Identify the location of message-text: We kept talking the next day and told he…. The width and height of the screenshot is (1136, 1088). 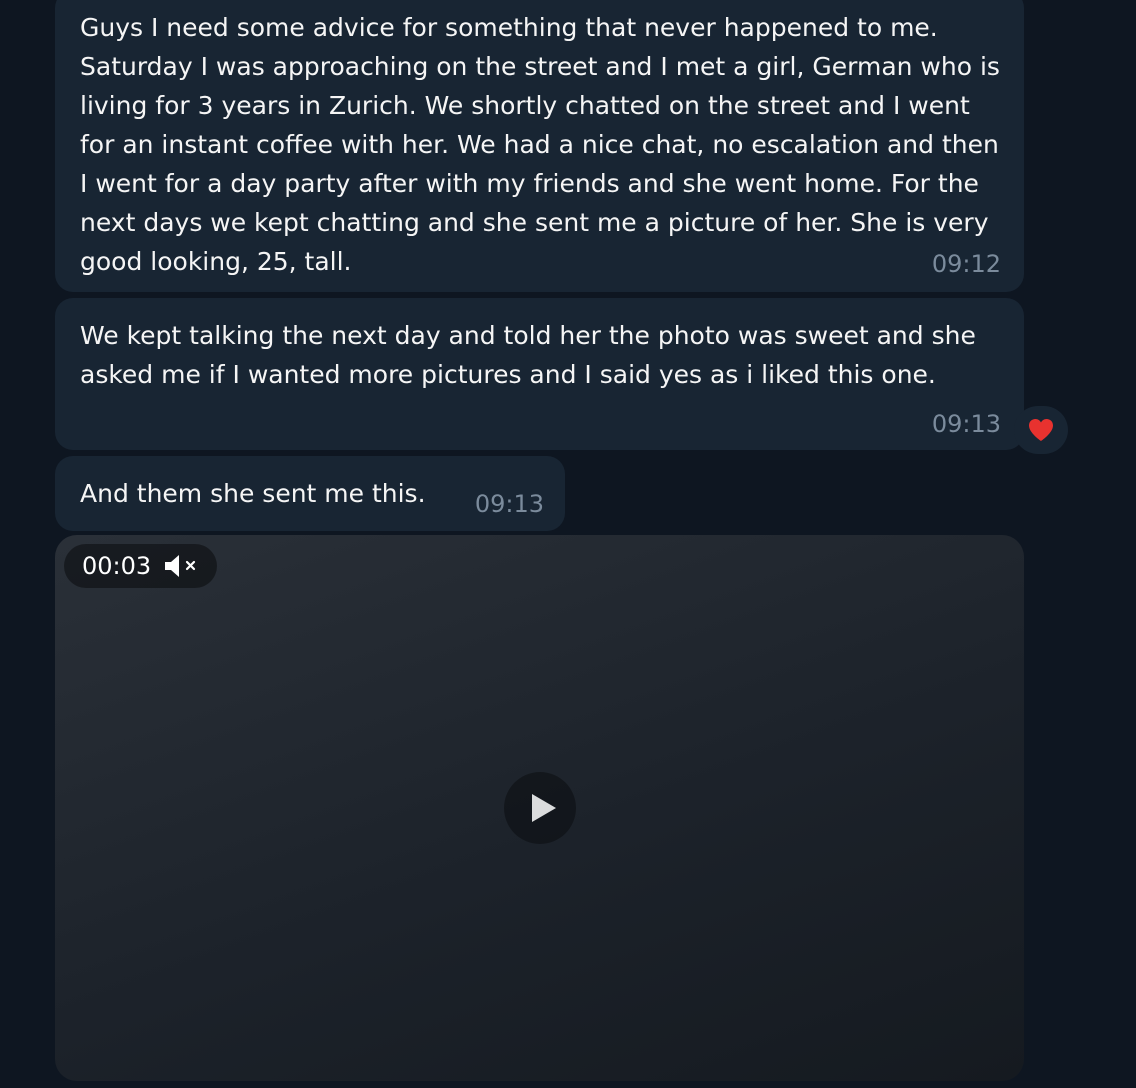
(528, 355).